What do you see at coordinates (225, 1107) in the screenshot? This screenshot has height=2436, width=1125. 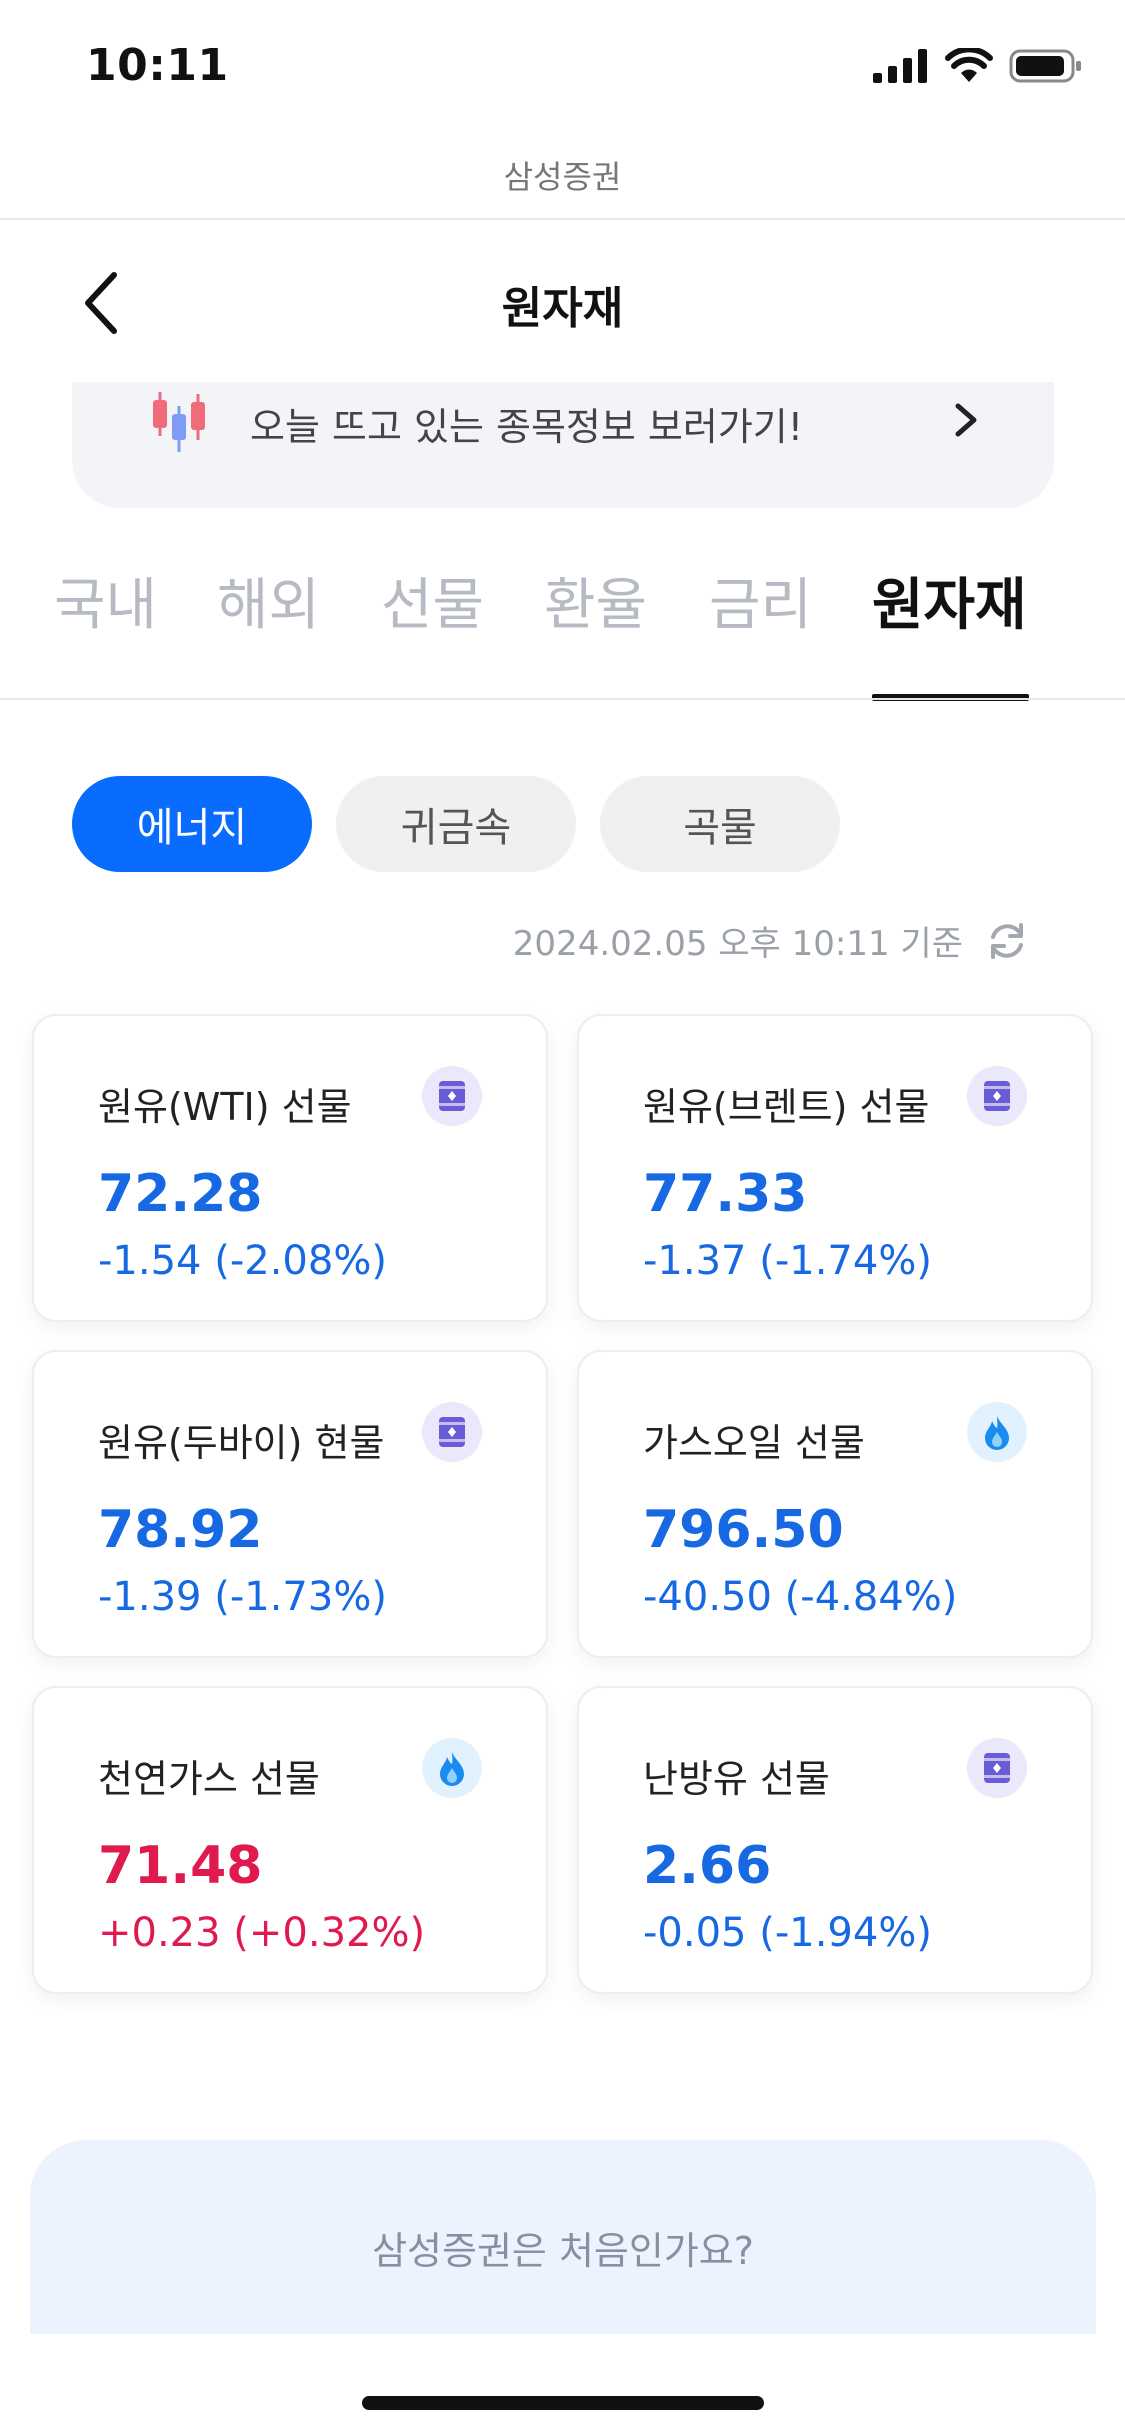 I see `card-name: 원유(WTI) 선물` at bounding box center [225, 1107].